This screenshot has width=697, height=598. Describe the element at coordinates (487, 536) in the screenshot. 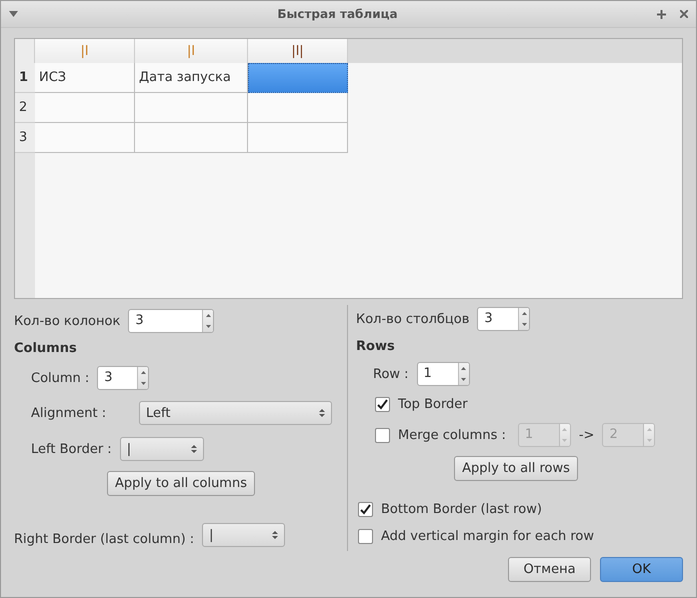

I see `checkbox-label: Add vertical margin for each row` at that location.